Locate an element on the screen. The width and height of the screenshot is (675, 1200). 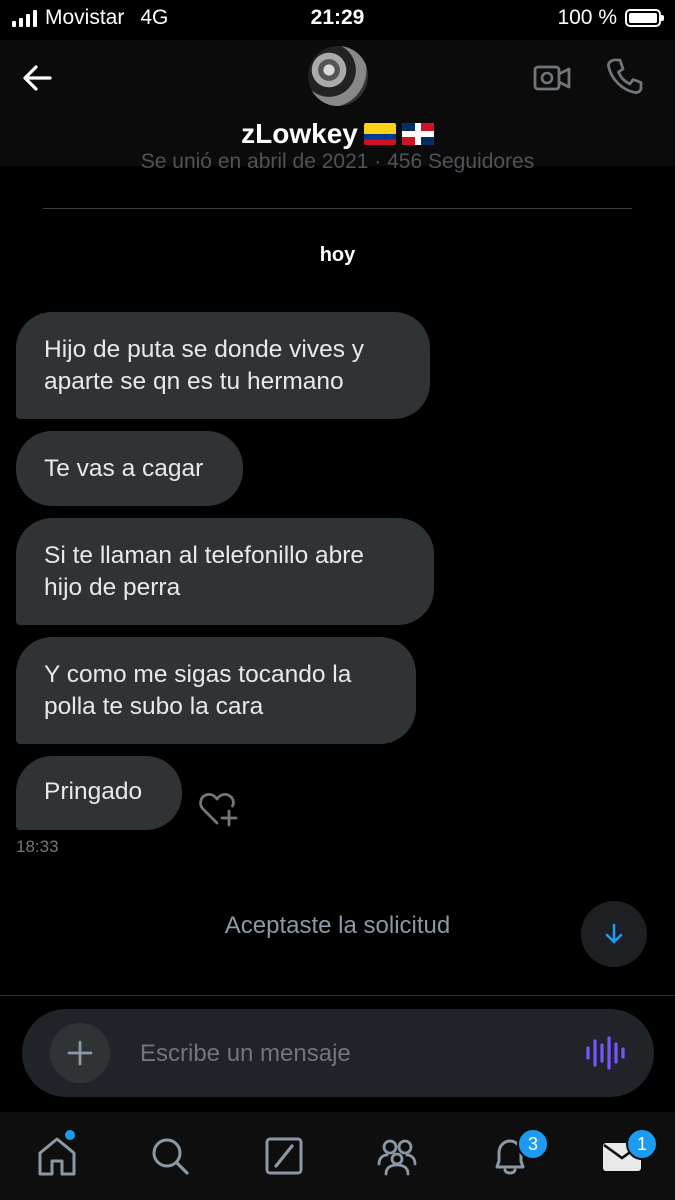
bottom-navigation: 3 1 is located at coordinates (337, 1156).